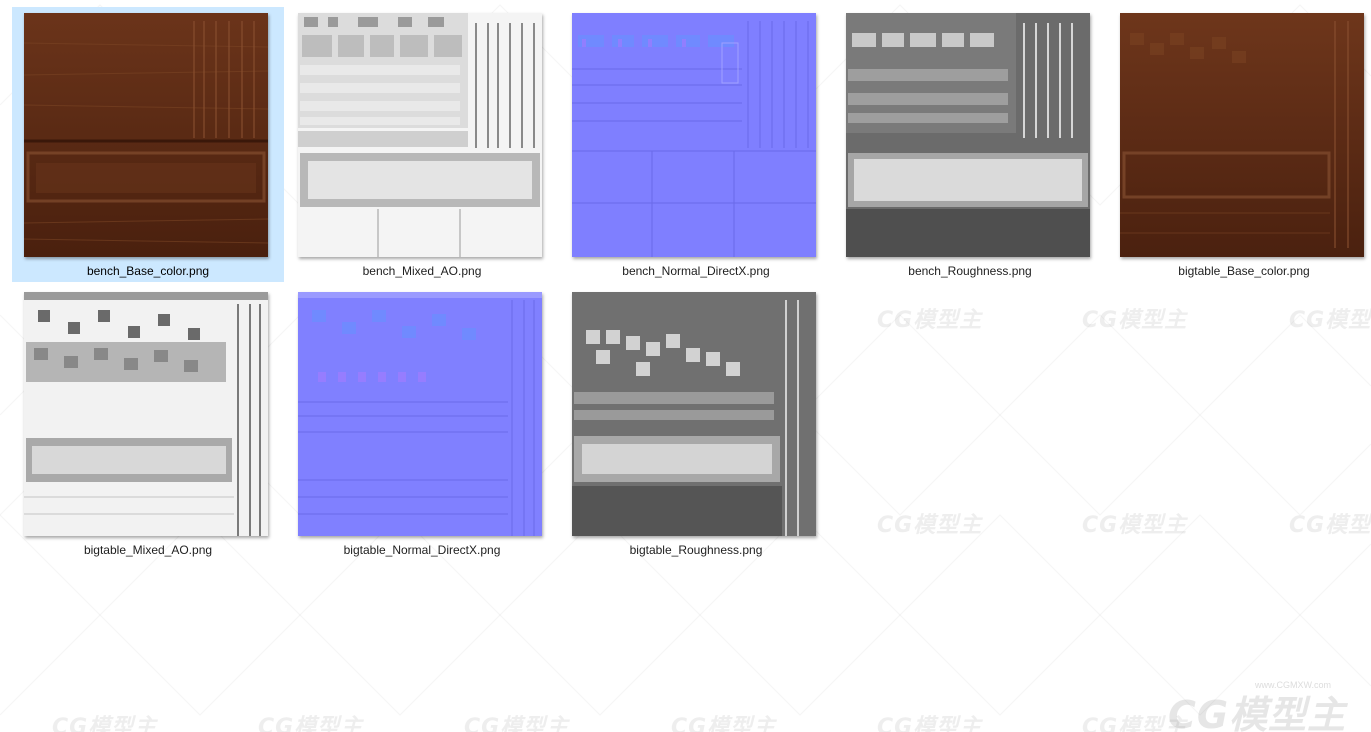  I want to click on file-tile-bigtable-base-color: bigtable_Base_color.png, so click(1239, 144).